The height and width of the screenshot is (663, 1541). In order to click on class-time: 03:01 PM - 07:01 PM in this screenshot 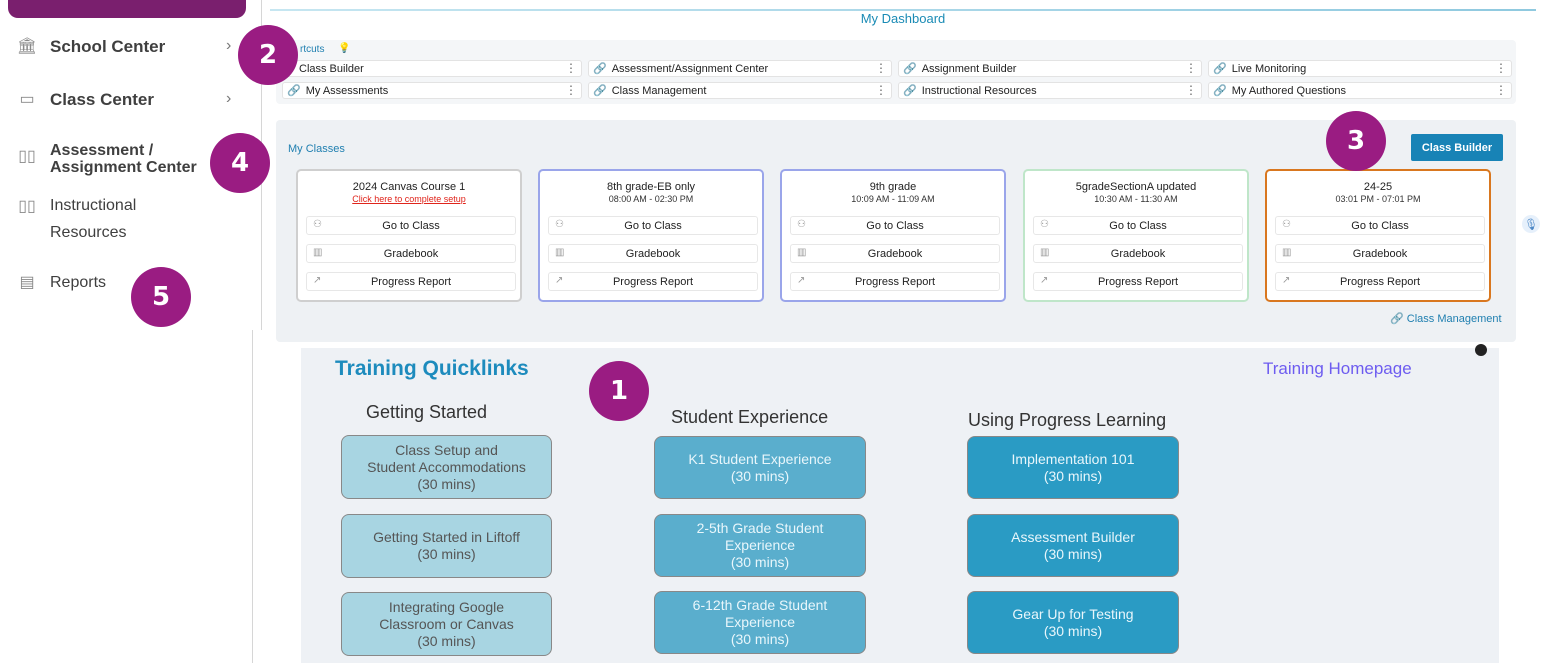, I will do `click(1378, 199)`.